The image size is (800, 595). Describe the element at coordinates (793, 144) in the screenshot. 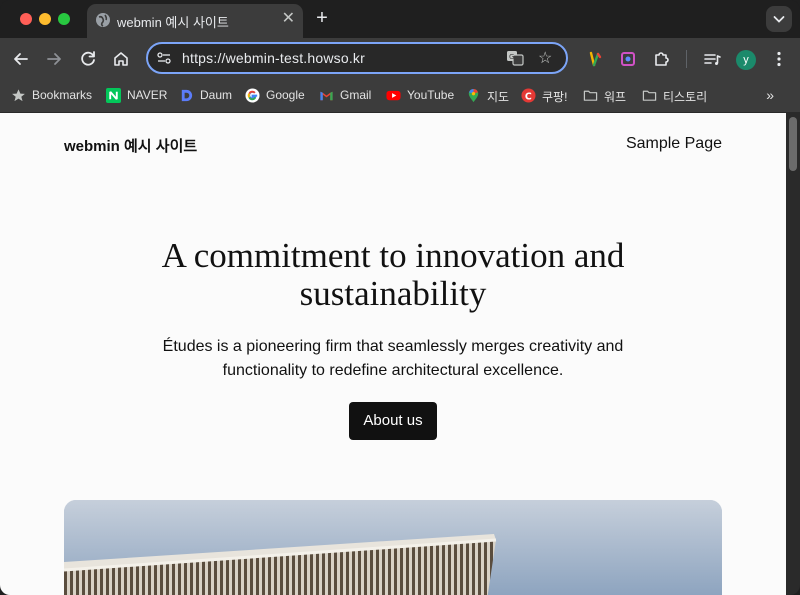

I see `scrollbar-thumb` at that location.